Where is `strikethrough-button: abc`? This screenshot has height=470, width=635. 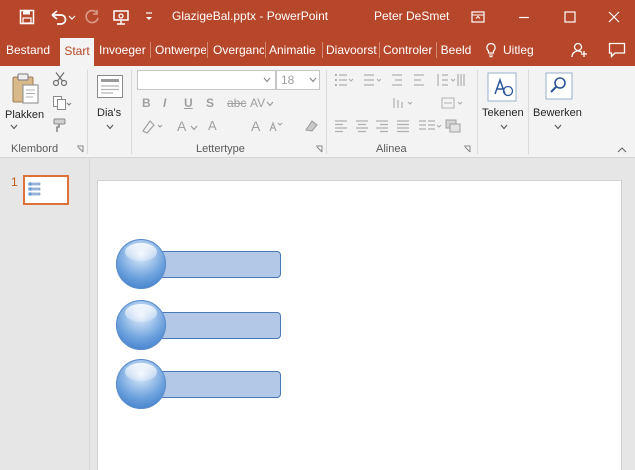
strikethrough-button: abc is located at coordinates (236, 103).